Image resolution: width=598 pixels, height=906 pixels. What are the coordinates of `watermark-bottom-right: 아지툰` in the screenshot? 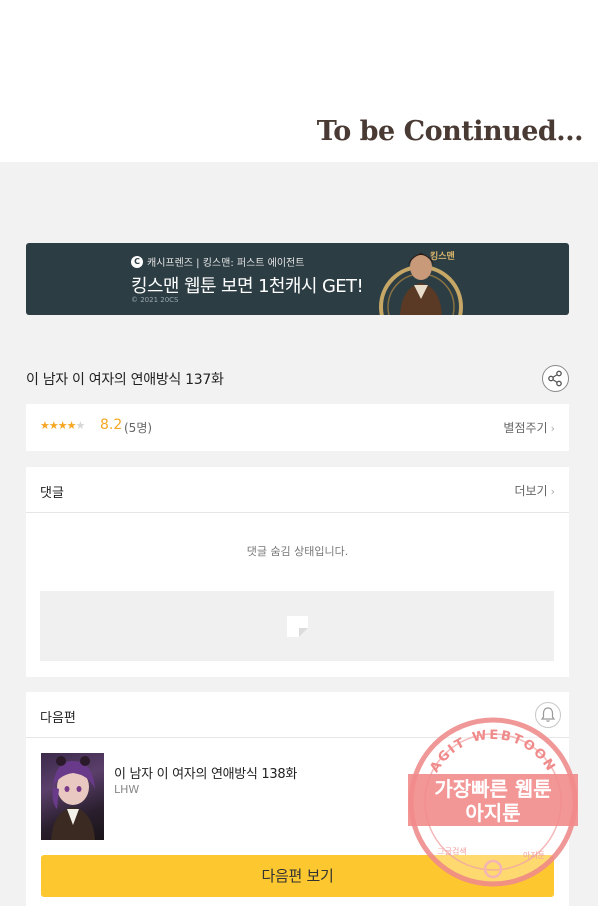 It's located at (534, 855).